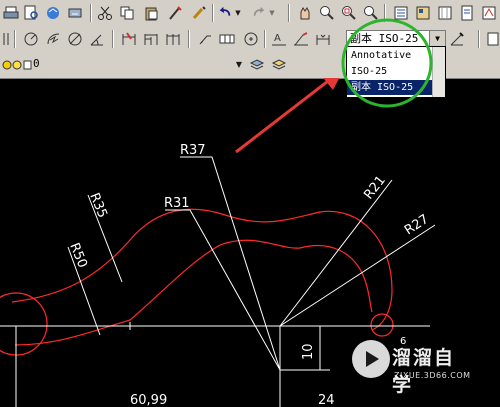 The height and width of the screenshot is (407, 500). I want to click on properties-icon, so click(400, 12).